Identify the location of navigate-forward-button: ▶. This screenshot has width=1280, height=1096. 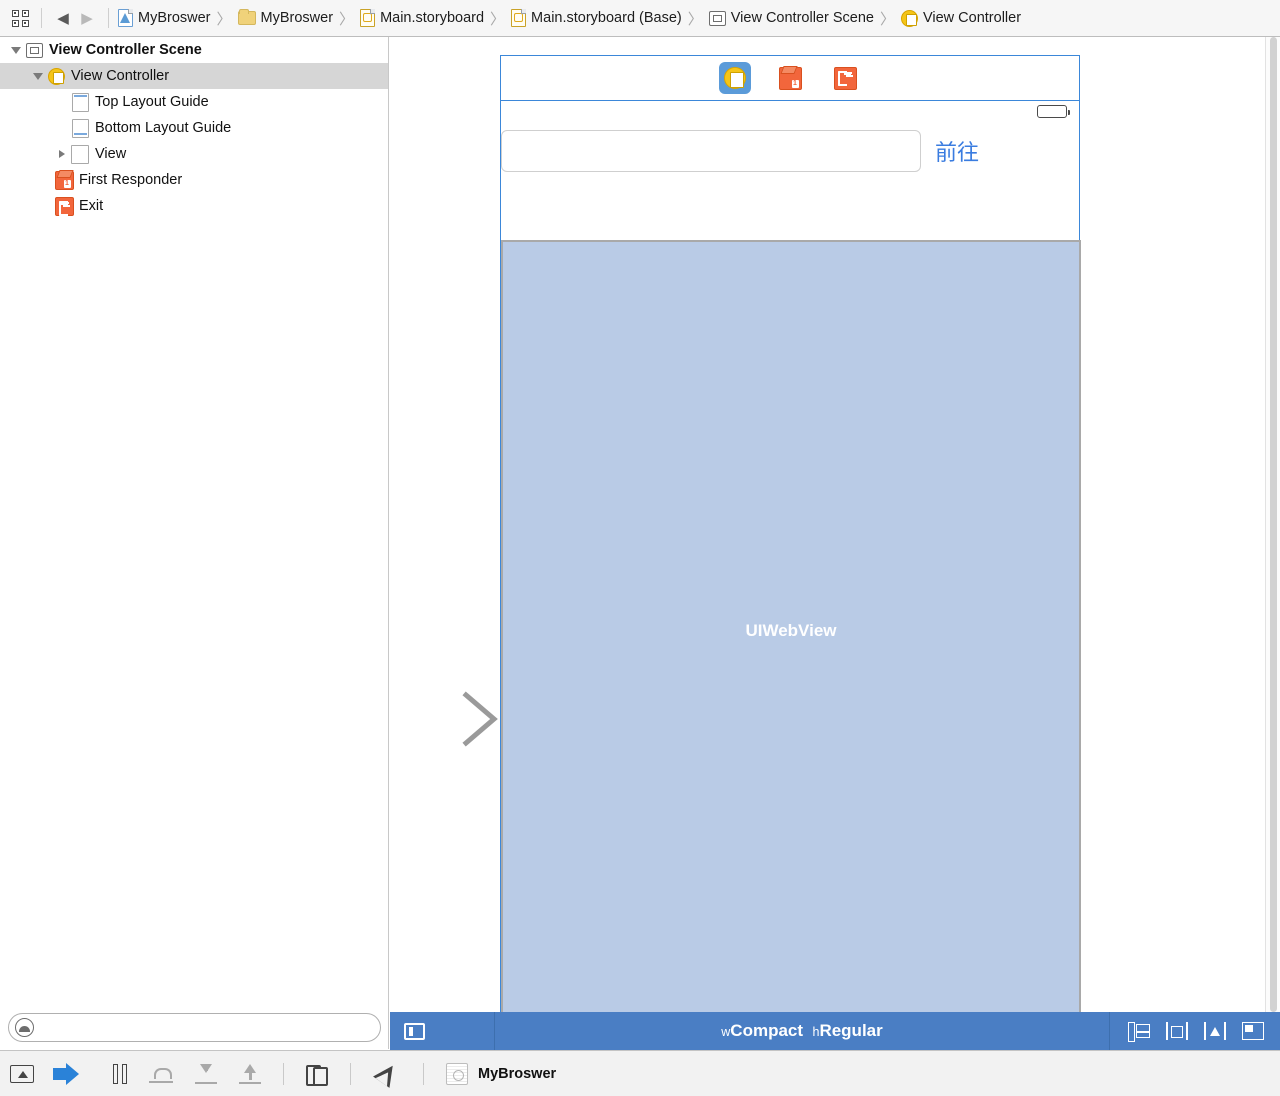
(87, 18).